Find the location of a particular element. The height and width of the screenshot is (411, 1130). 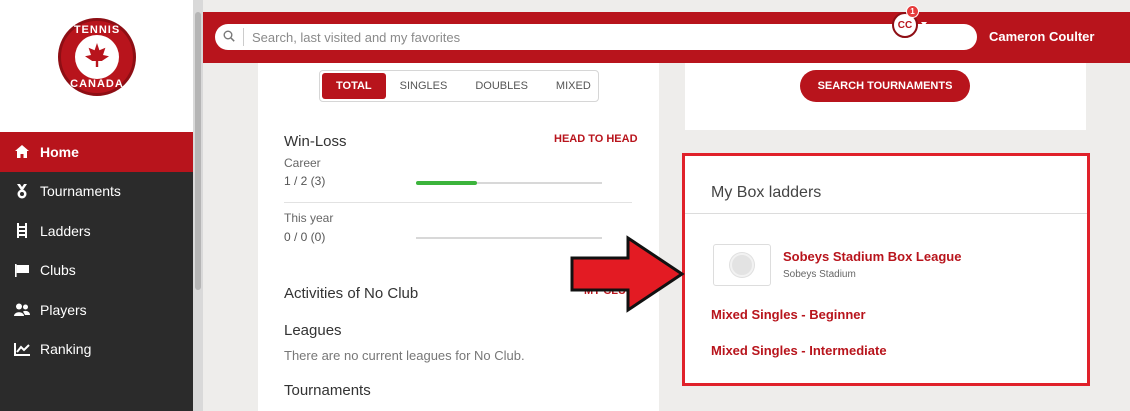

logo-text-bottom: CANADA is located at coordinates (97, 84).